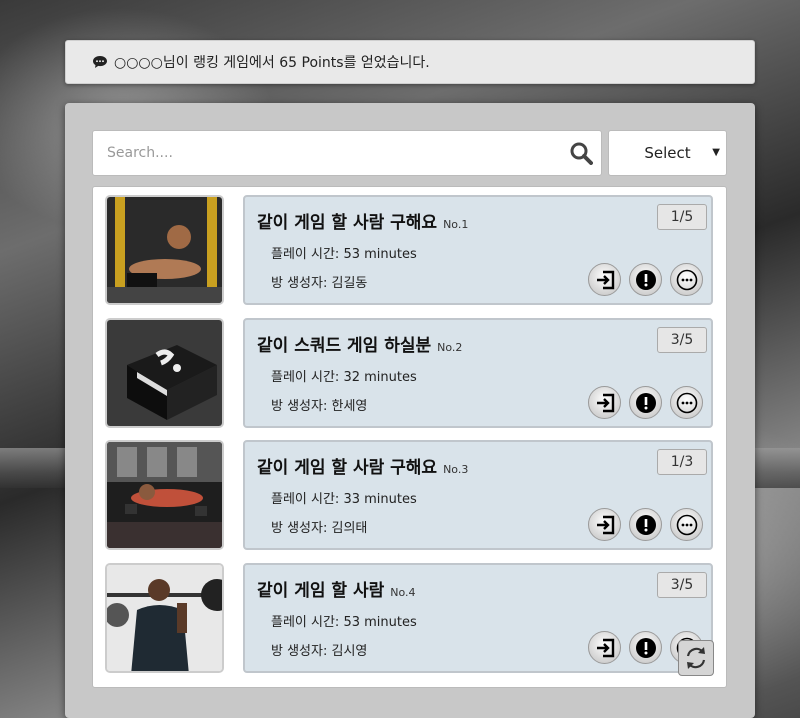  I want to click on select-label: Select, so click(667, 153).